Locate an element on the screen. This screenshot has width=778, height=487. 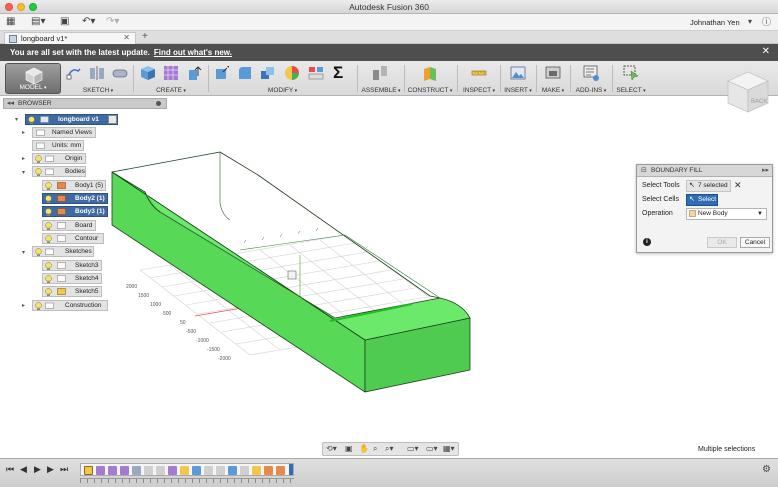
clear-selection-icon: ✕ is located at coordinates (738, 185).